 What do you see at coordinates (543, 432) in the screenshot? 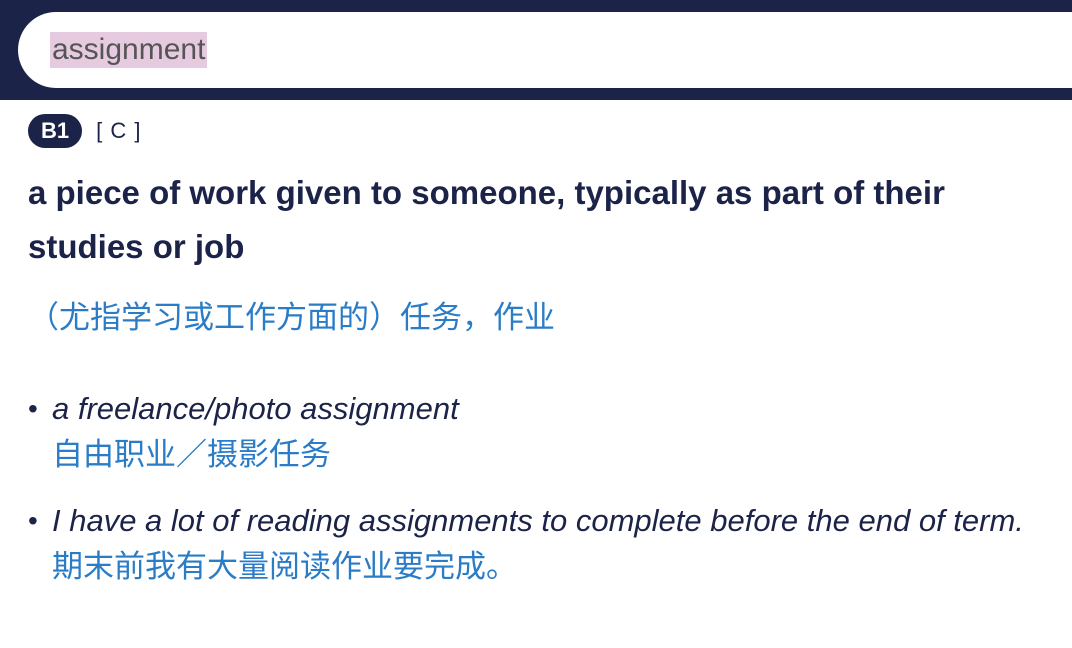
I see `example-item: • a freelance/photo assignment 自由职业／摄影任务` at bounding box center [543, 432].